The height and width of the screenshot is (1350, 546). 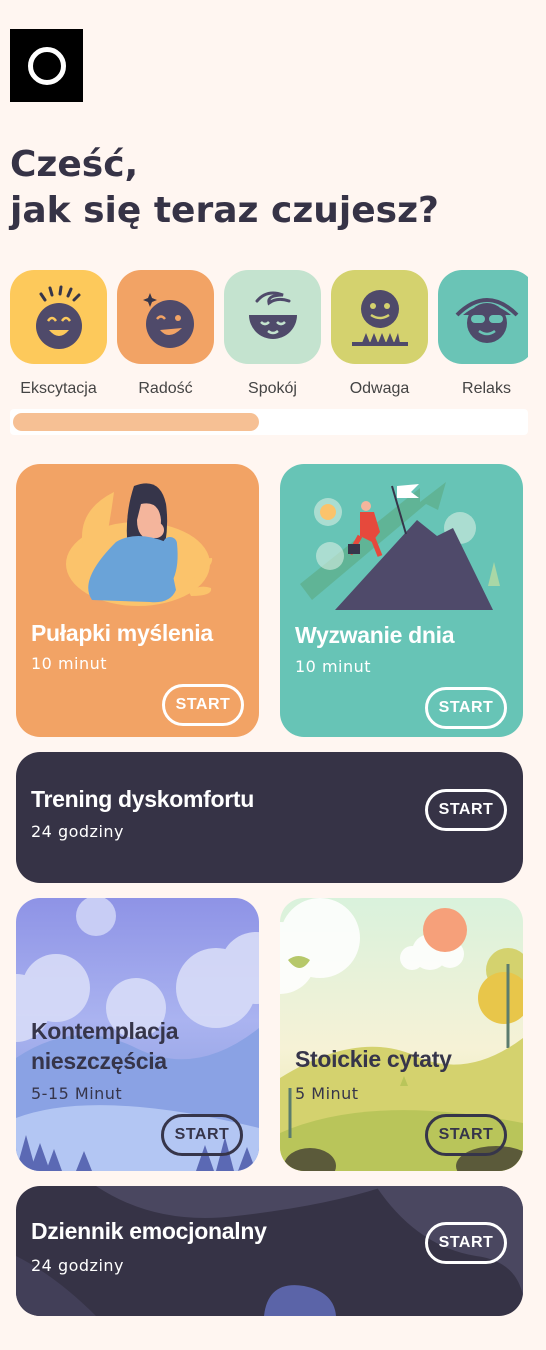 I want to click on relaxed-face-icon, so click(x=486, y=320).